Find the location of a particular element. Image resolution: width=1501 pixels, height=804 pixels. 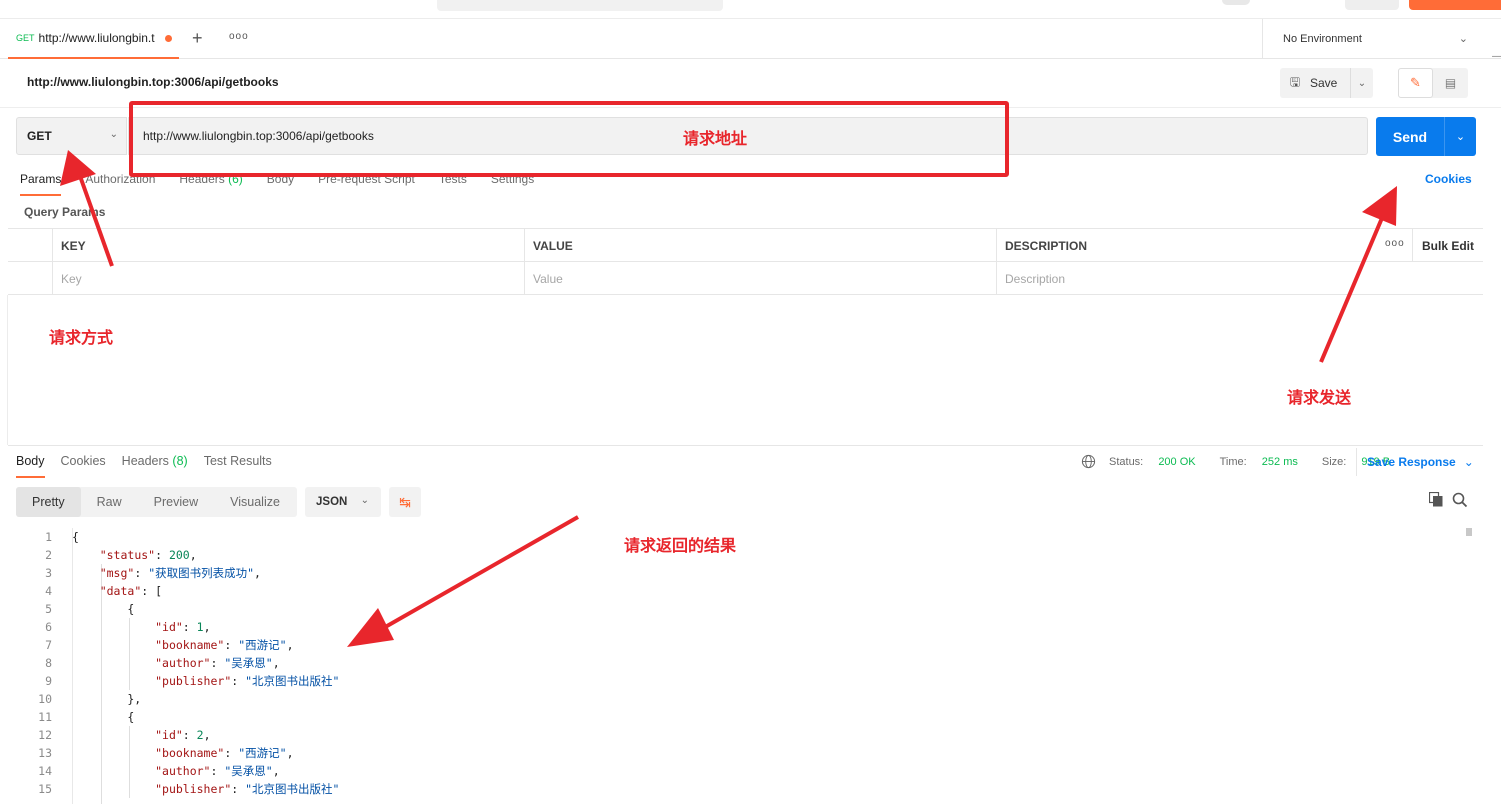

save-button: 🖫 Save ⌄ is located at coordinates (1326, 83).